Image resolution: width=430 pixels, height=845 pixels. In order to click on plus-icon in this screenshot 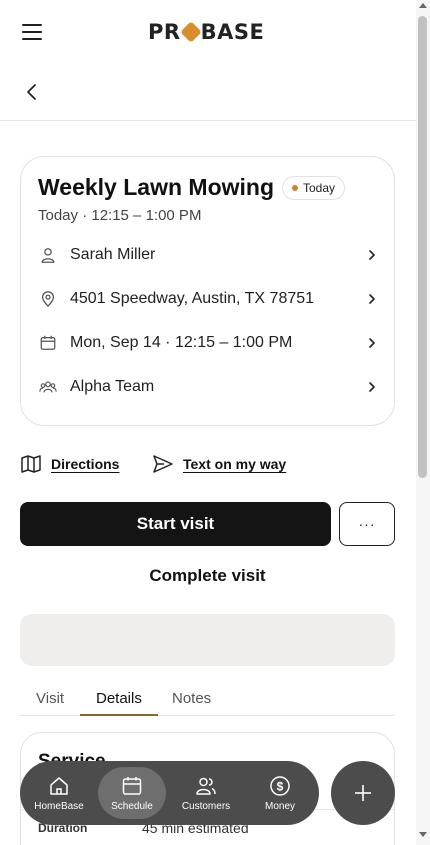, I will do `click(363, 793)`.